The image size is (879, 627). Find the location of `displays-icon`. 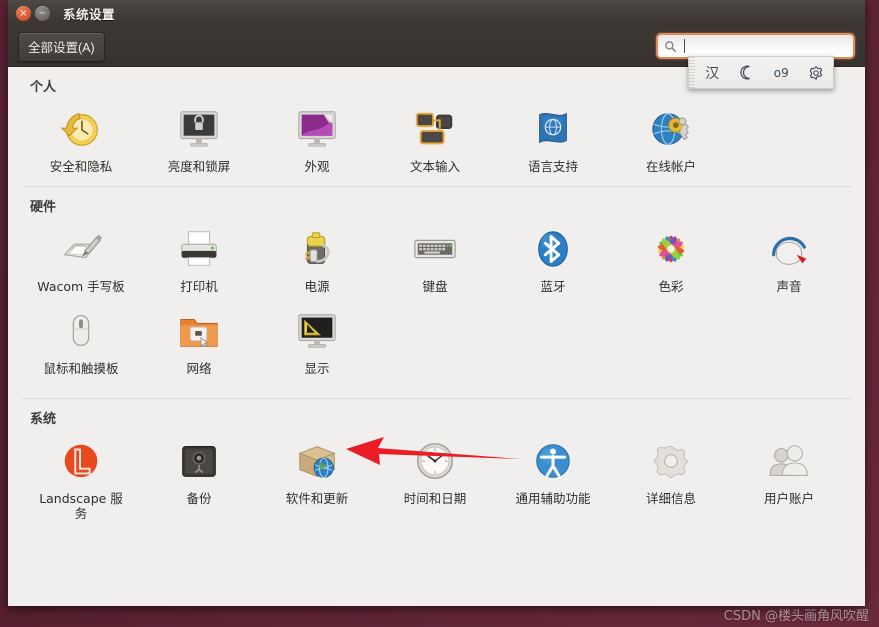

displays-icon is located at coordinates (317, 331).